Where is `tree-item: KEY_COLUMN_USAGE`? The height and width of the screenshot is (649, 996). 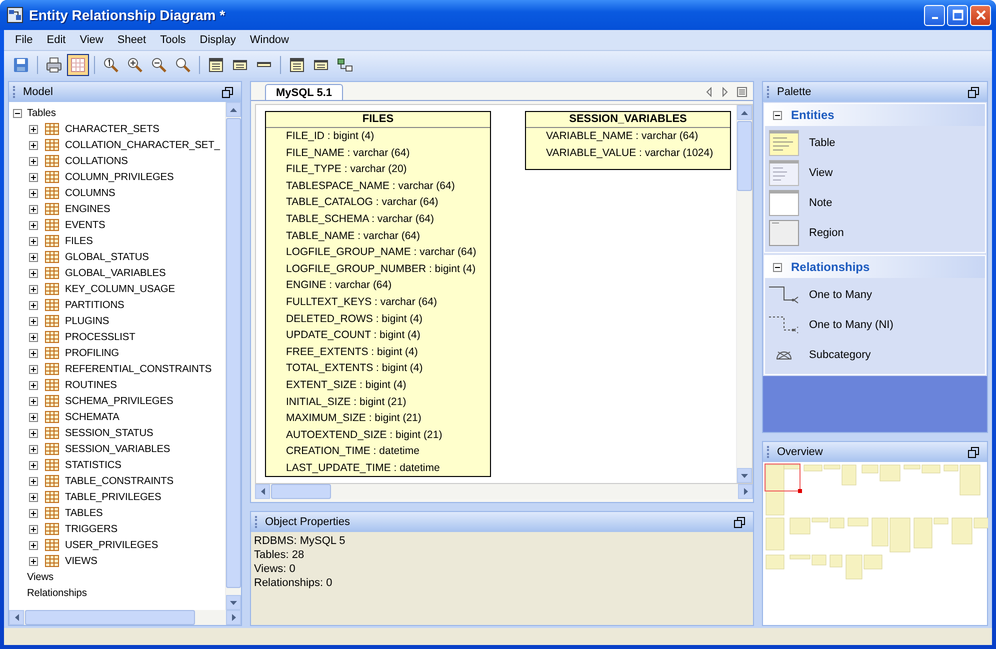 tree-item: KEY_COLUMN_USAGE is located at coordinates (120, 289).